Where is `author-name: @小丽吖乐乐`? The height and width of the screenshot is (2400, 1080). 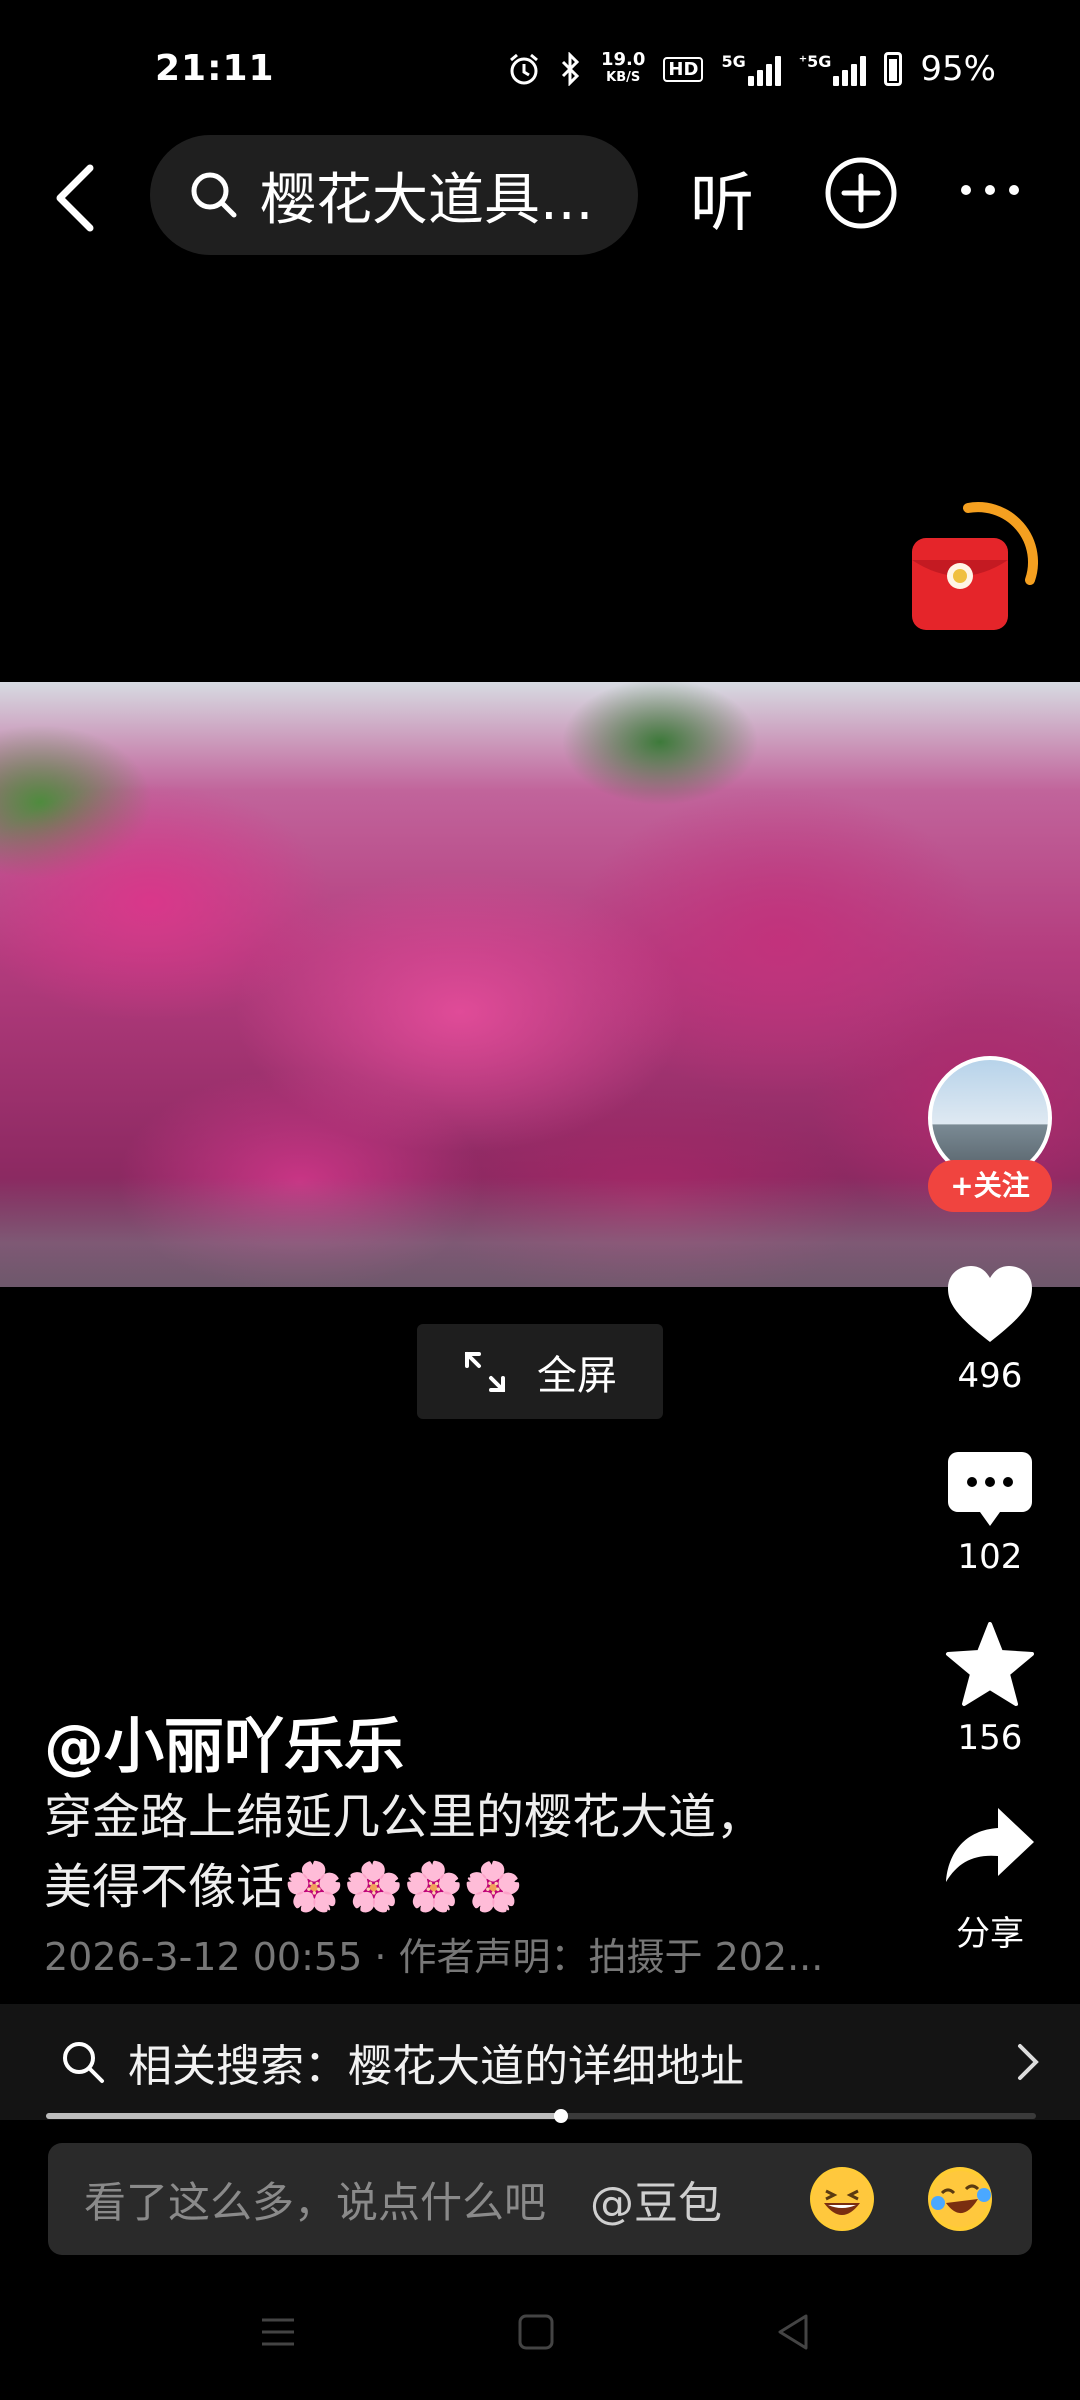 author-name: @小丽吖乐乐 is located at coordinates (224, 1741).